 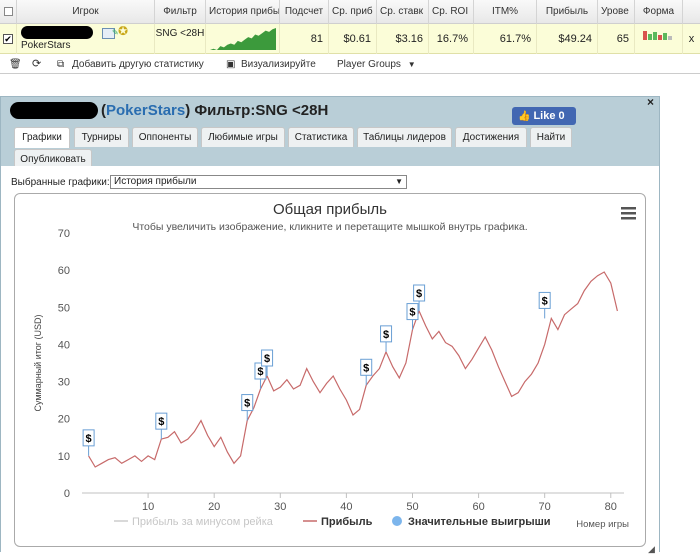 What do you see at coordinates (397, 521) in the screenshot?
I see `legend-swatch` at bounding box center [397, 521].